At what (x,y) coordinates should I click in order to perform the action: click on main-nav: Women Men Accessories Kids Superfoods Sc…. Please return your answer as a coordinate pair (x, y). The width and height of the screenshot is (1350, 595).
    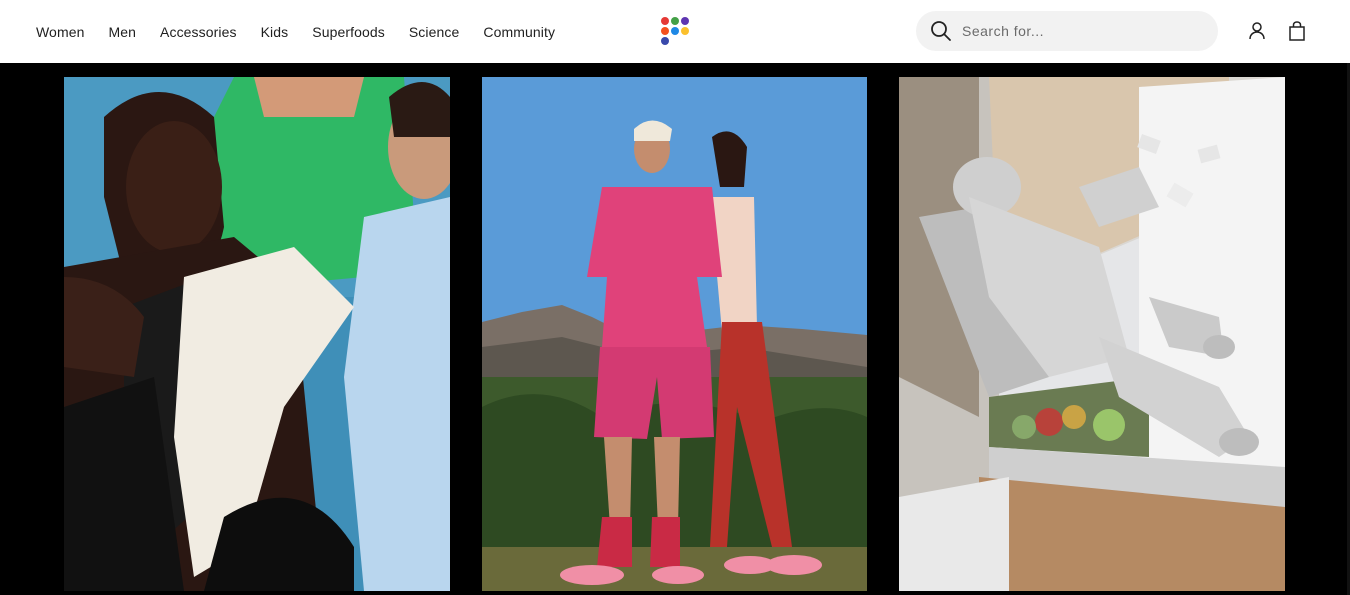
    Looking at the image, I should click on (307, 31).